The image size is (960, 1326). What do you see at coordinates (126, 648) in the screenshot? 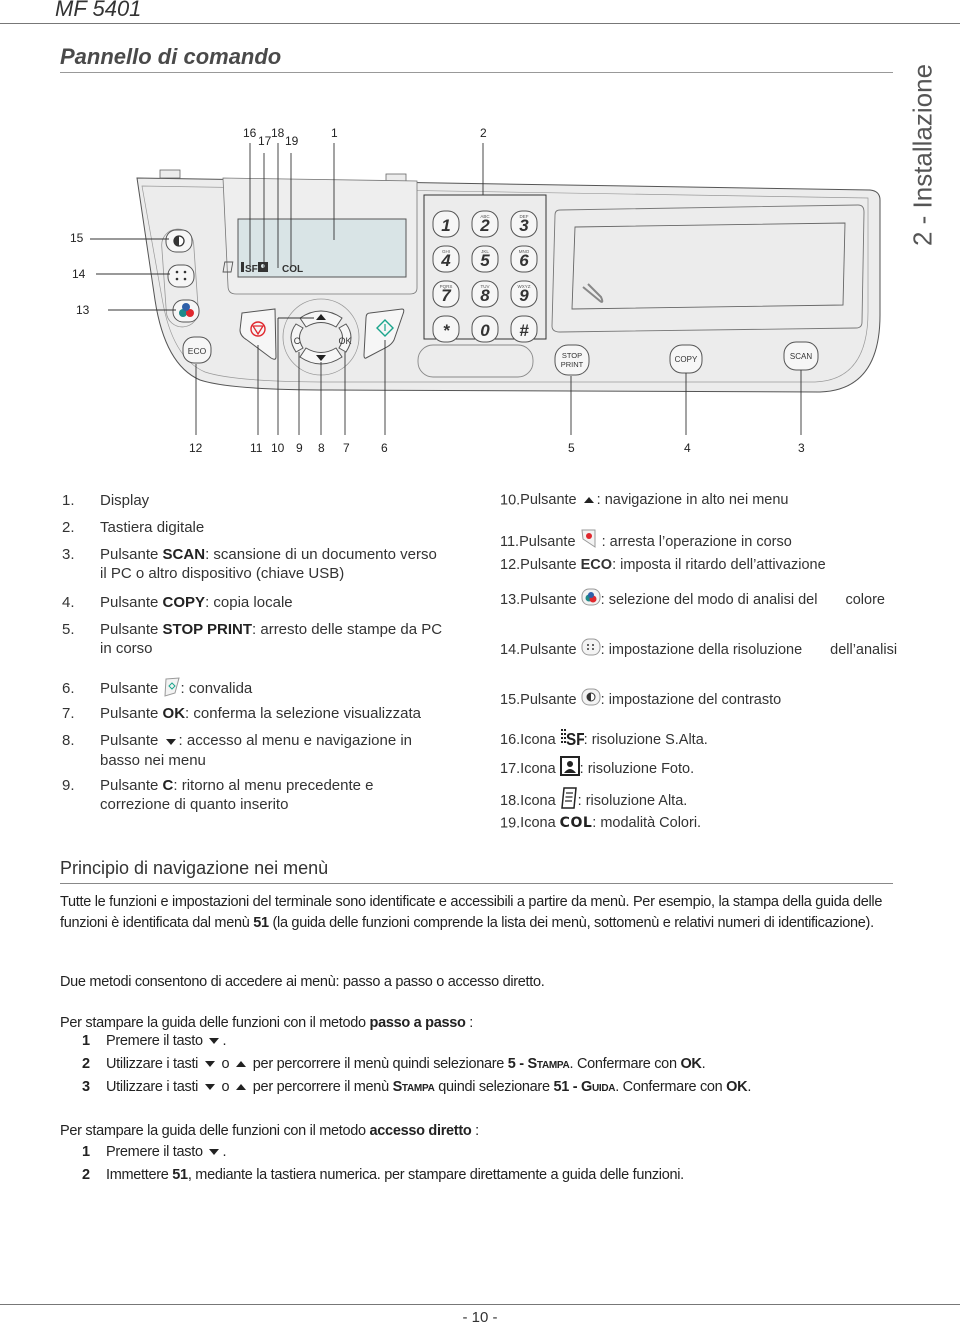
I see `legend-text-continued: in corso` at bounding box center [126, 648].